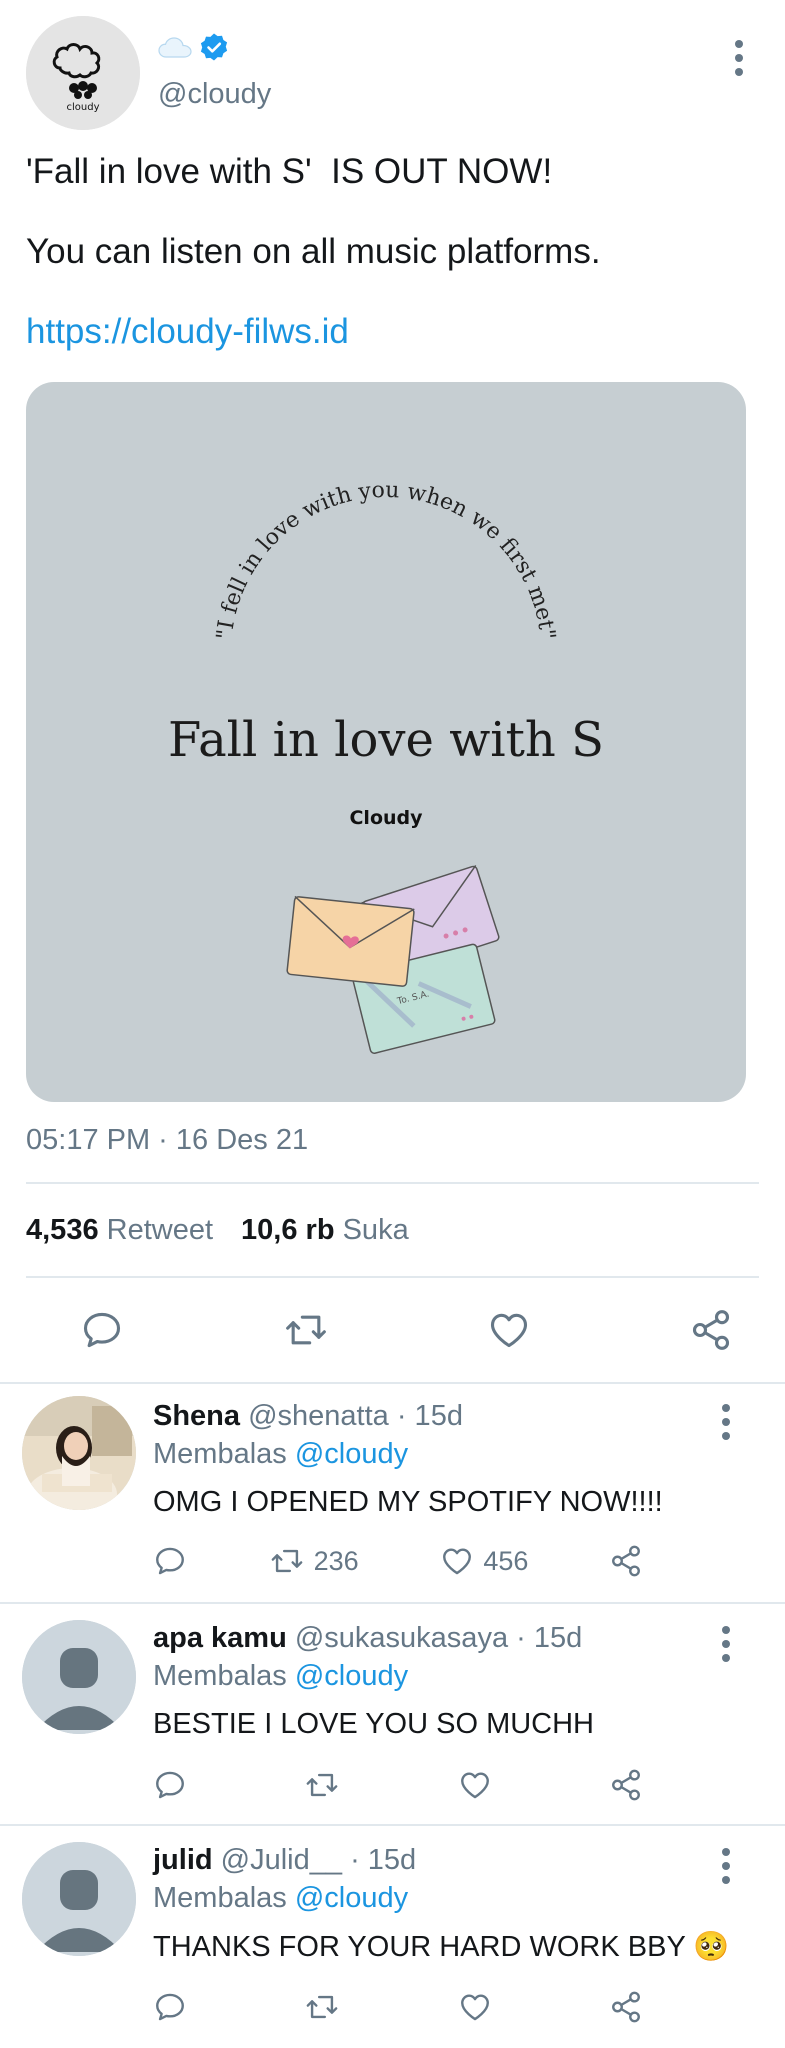 The height and width of the screenshot is (2048, 785). Describe the element at coordinates (408, 1502) in the screenshot. I see `reply-text: OMG I OPENED MY SPOTIFY NOW!!!!` at that location.